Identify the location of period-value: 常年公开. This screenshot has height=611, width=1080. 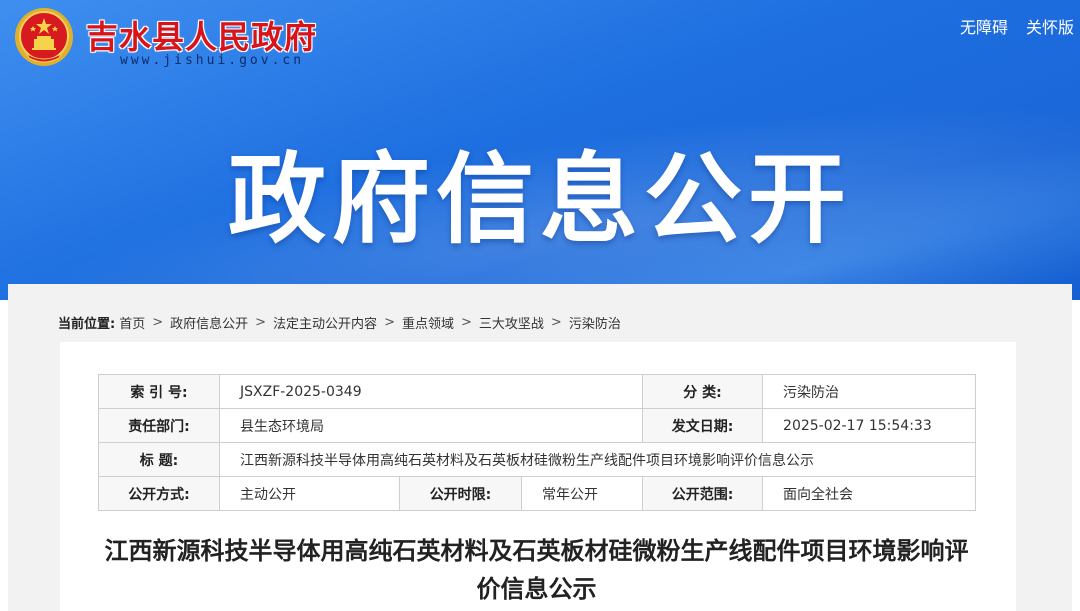
(582, 493).